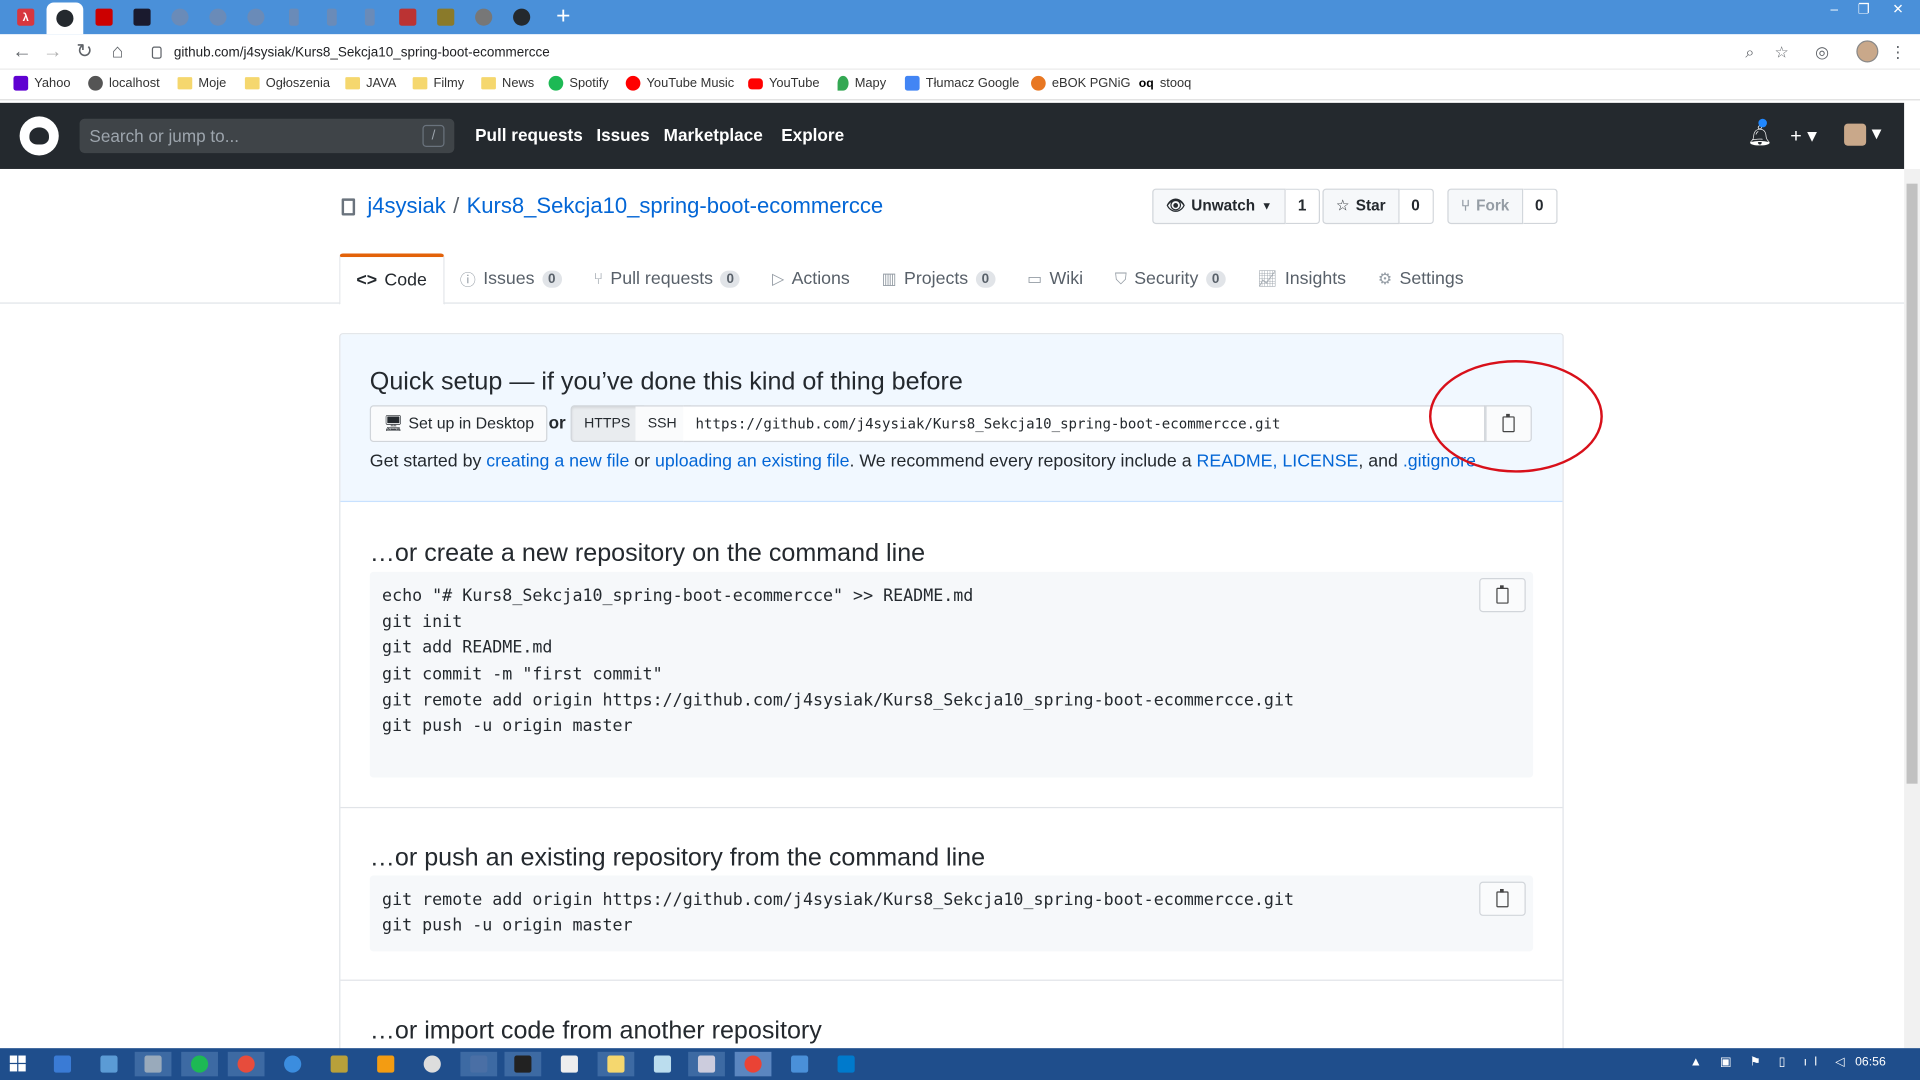  Describe the element at coordinates (1485, 206) in the screenshot. I see `fork-button: ⑂ Fork` at that location.